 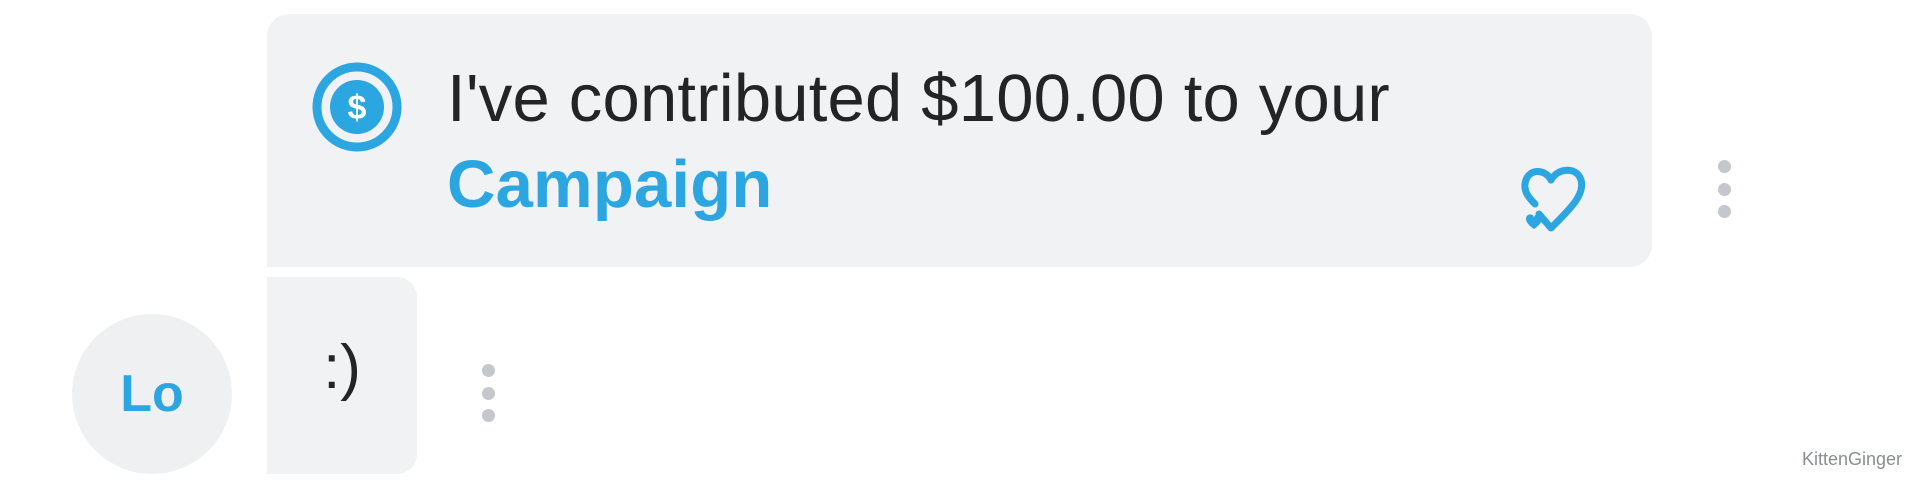 I want to click on reply-message-text: :), so click(x=342, y=367).